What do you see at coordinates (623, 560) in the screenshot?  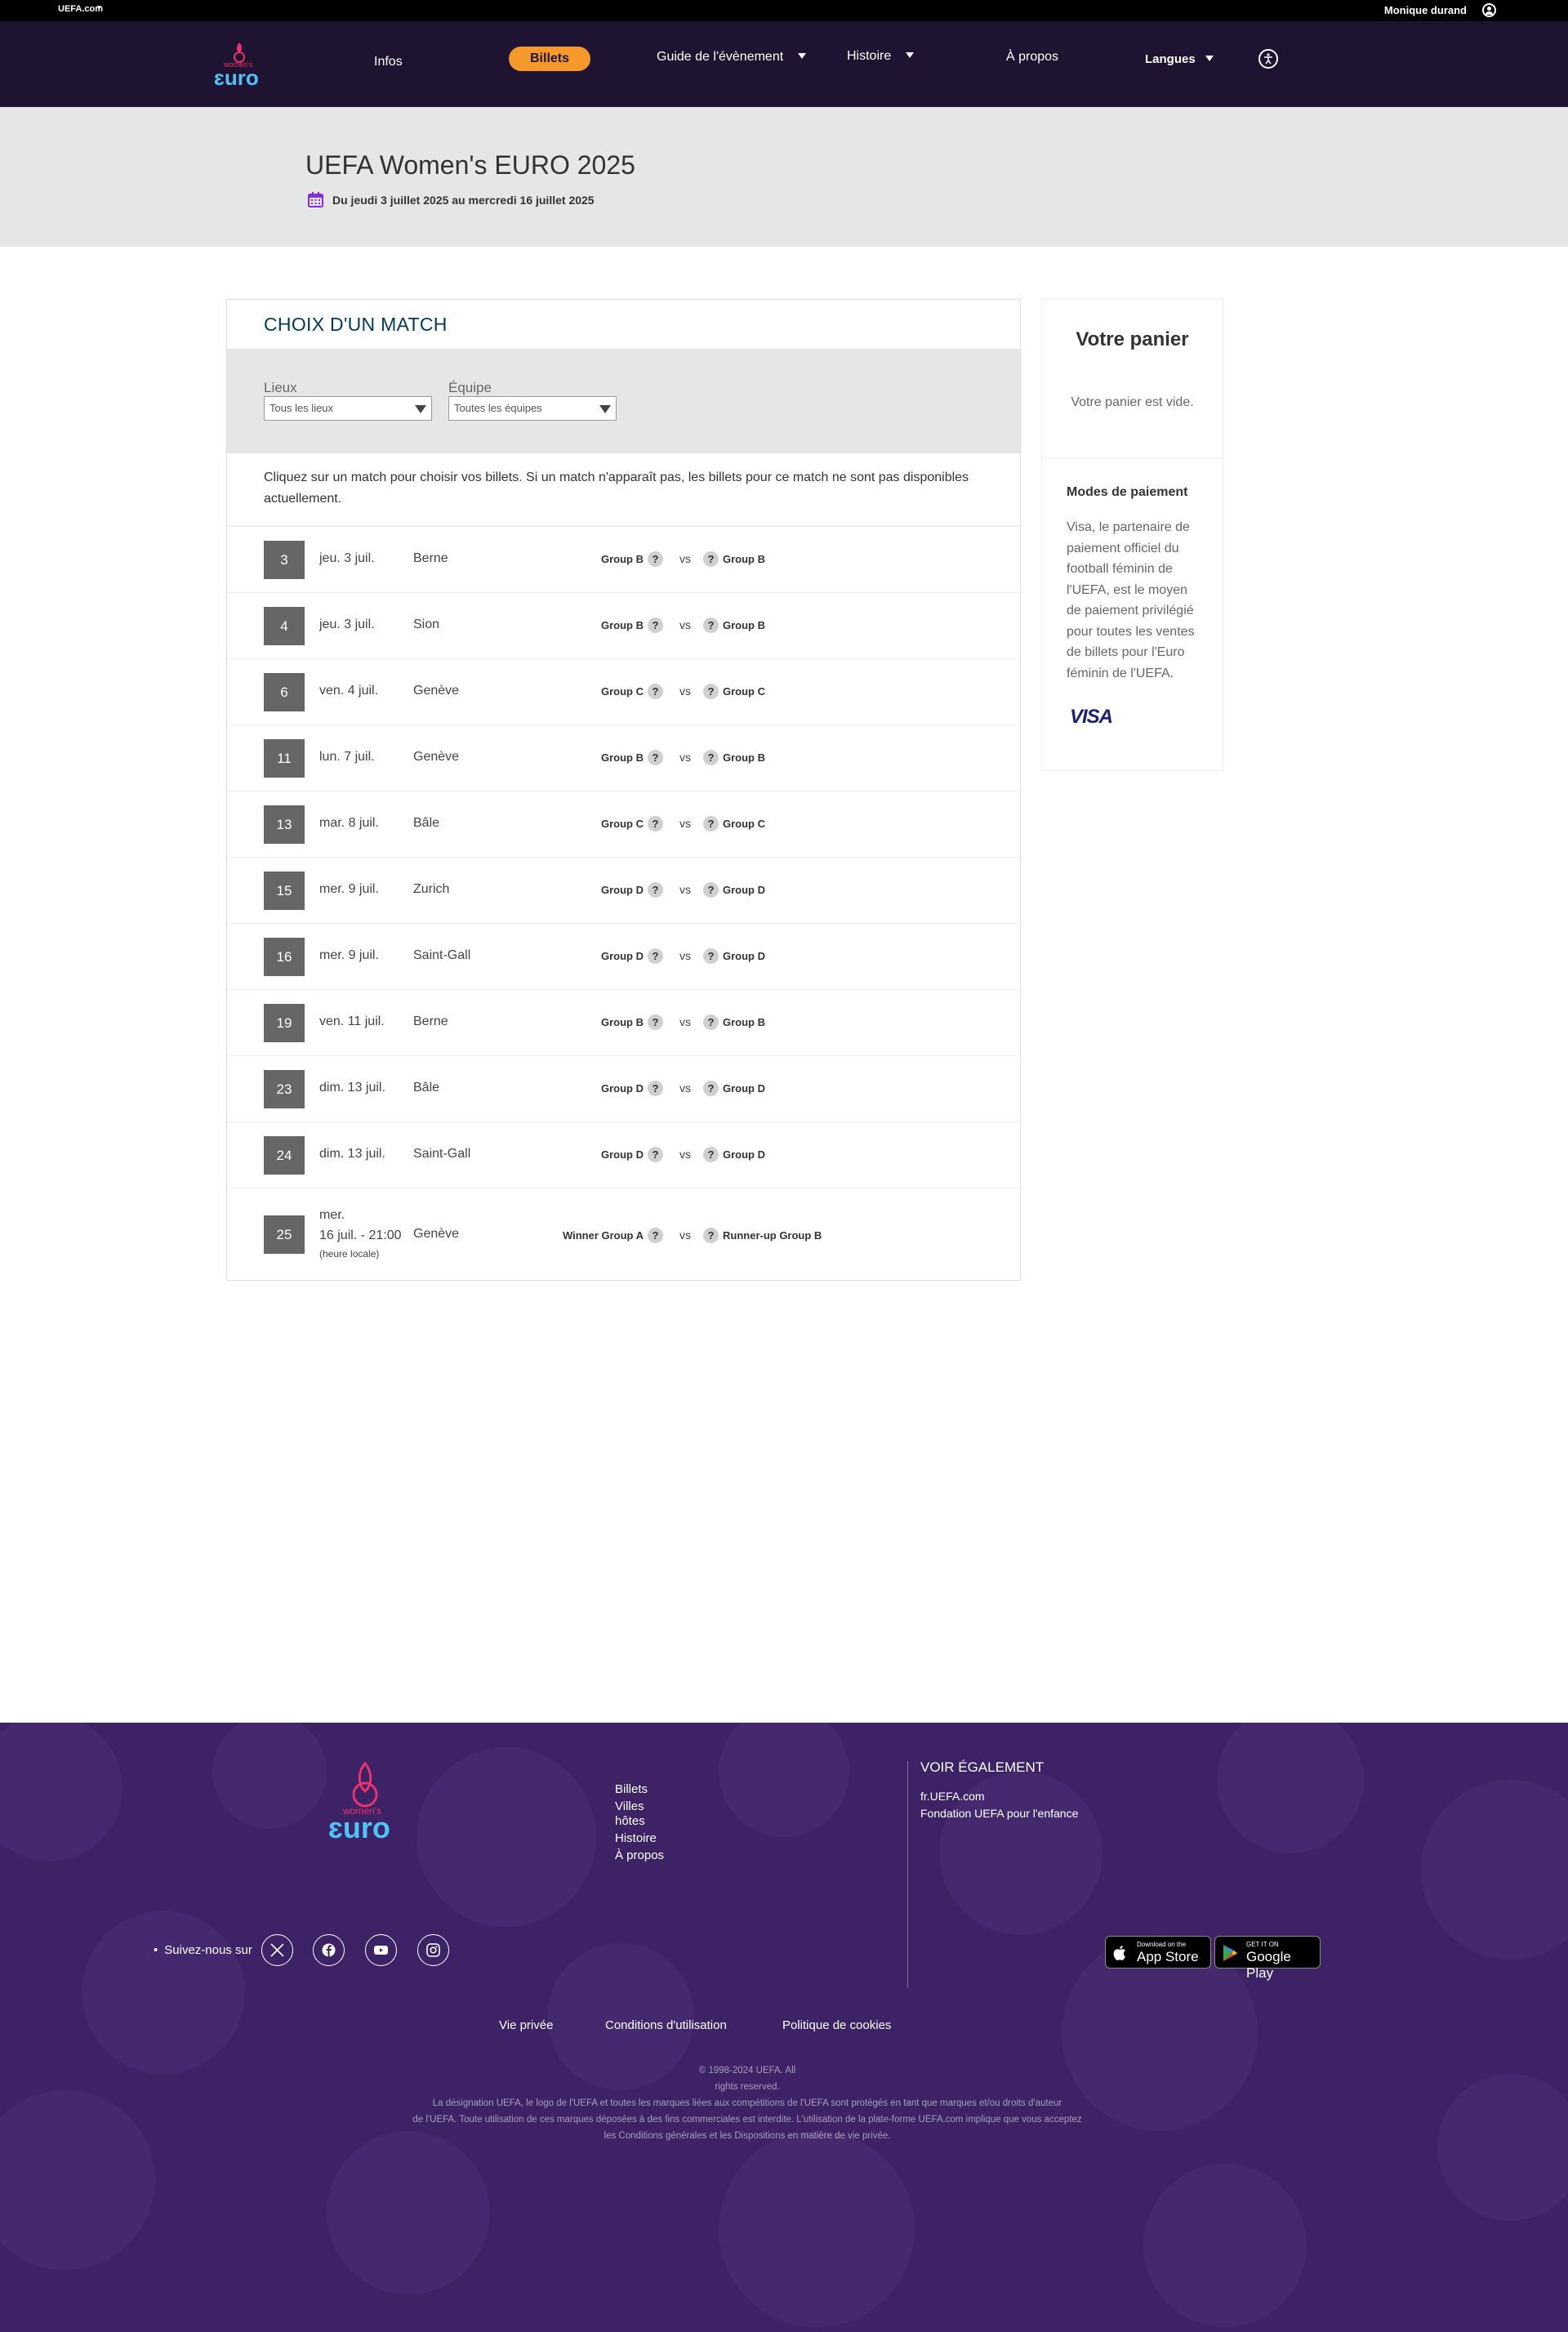 I see `match-row: 3 jeu. 3 juil. Berne Group B? vs? Group B` at bounding box center [623, 560].